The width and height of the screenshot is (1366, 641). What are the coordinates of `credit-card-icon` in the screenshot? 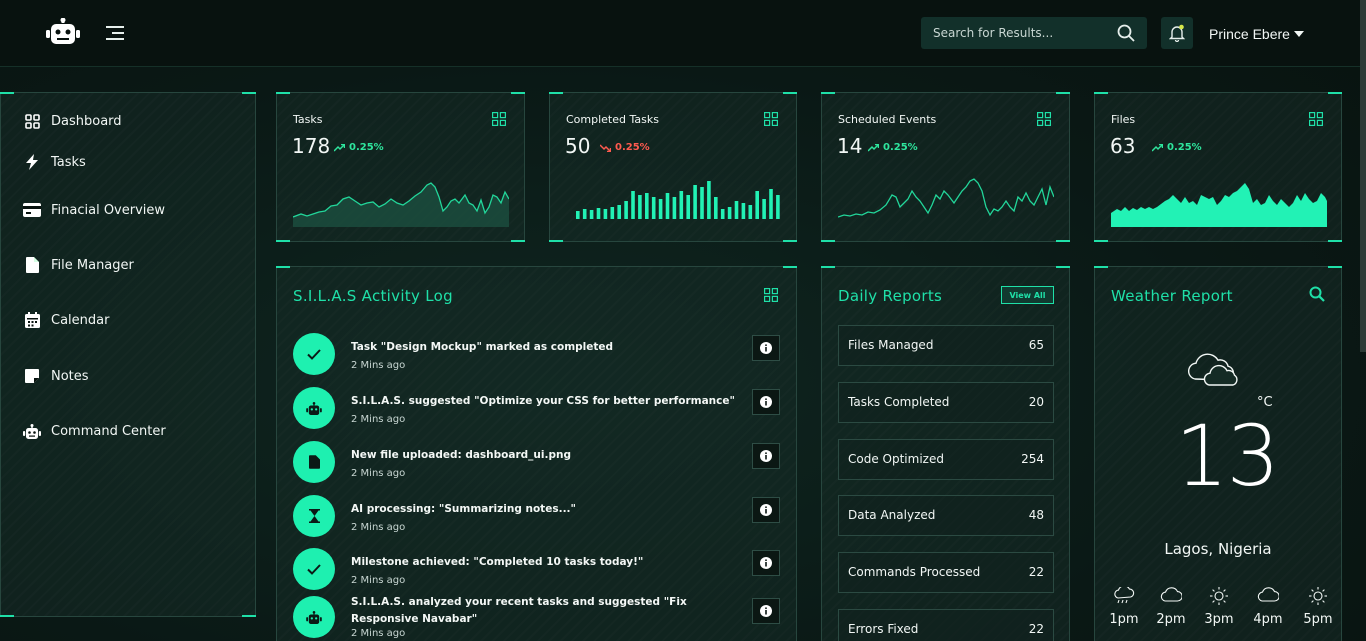 It's located at (32, 210).